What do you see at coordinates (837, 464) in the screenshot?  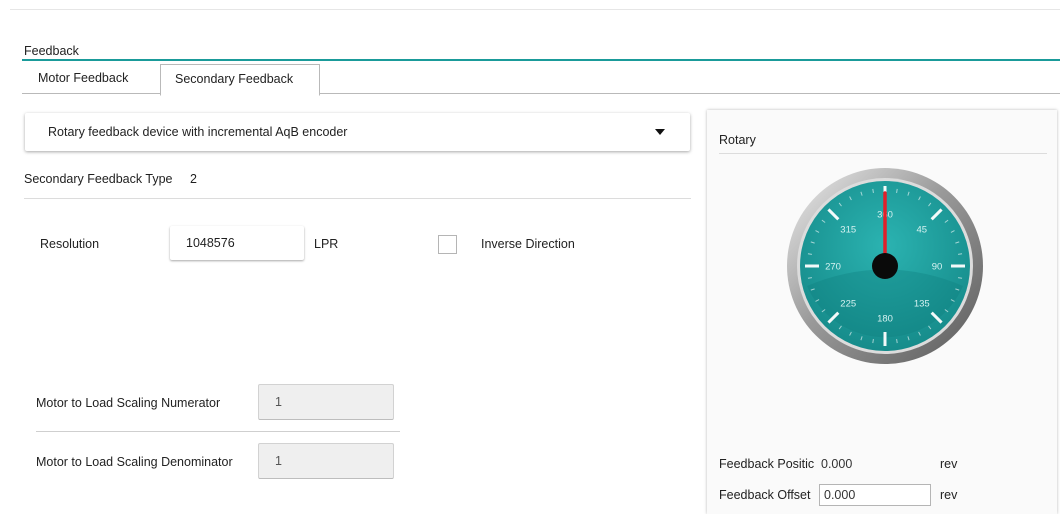 I see `feedback-position-value: 0.000` at bounding box center [837, 464].